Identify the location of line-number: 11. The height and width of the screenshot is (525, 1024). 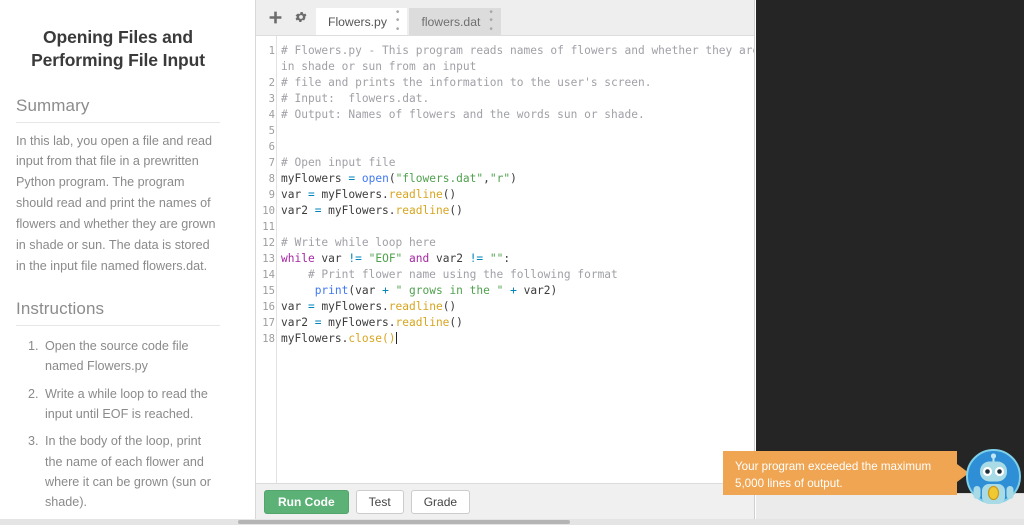
(268, 227).